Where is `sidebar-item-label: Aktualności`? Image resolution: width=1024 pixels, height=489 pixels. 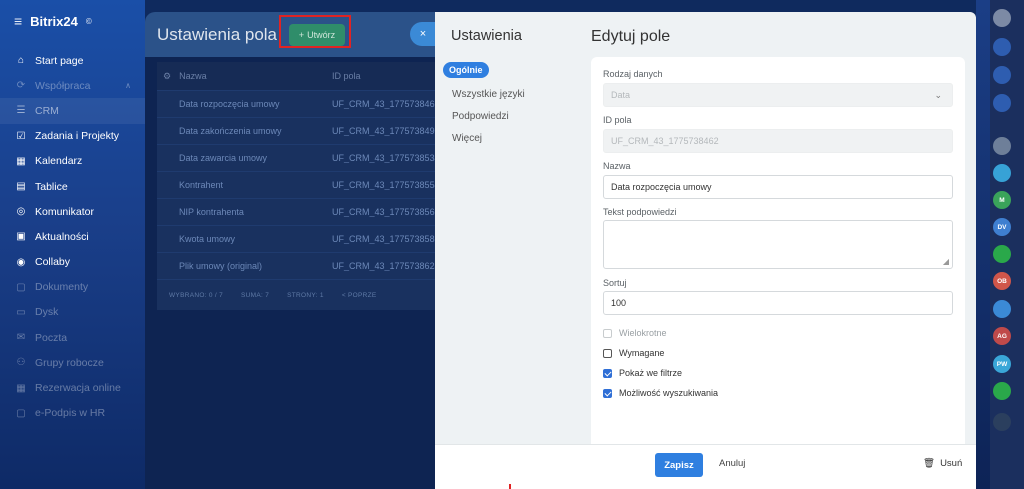
sidebar-item-label: Aktualności is located at coordinates (62, 236).